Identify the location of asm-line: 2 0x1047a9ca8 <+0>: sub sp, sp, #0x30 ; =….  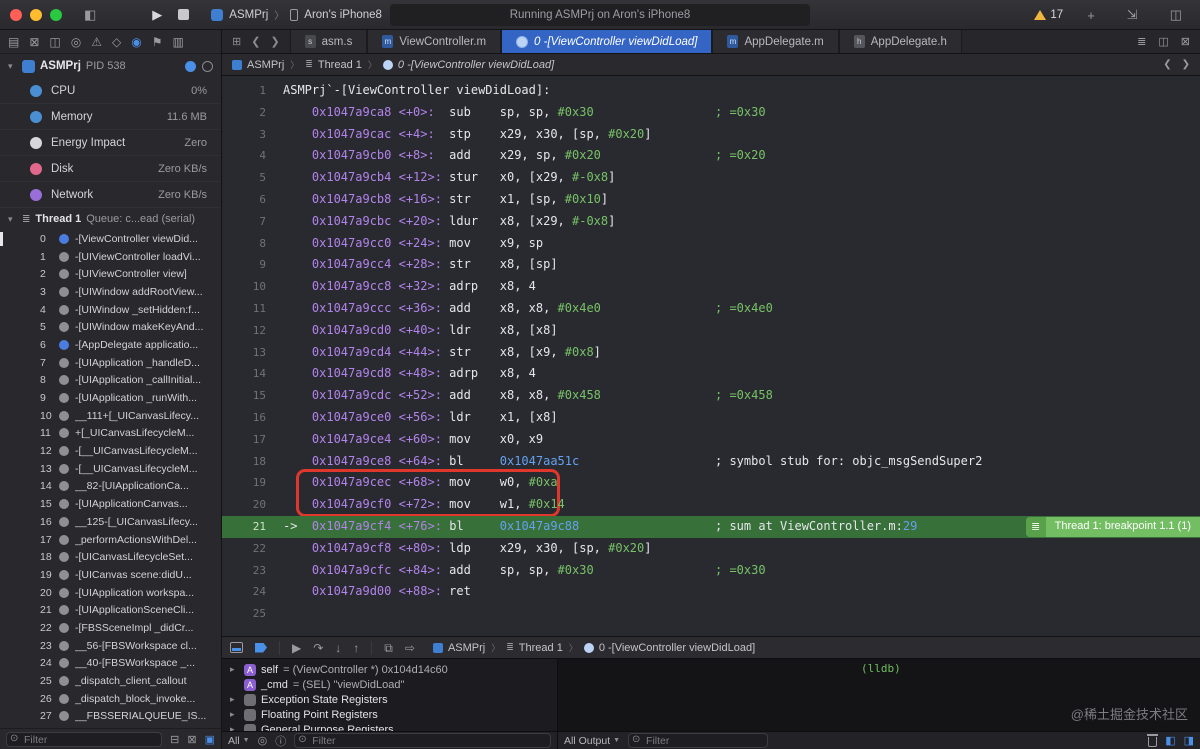
(711, 113).